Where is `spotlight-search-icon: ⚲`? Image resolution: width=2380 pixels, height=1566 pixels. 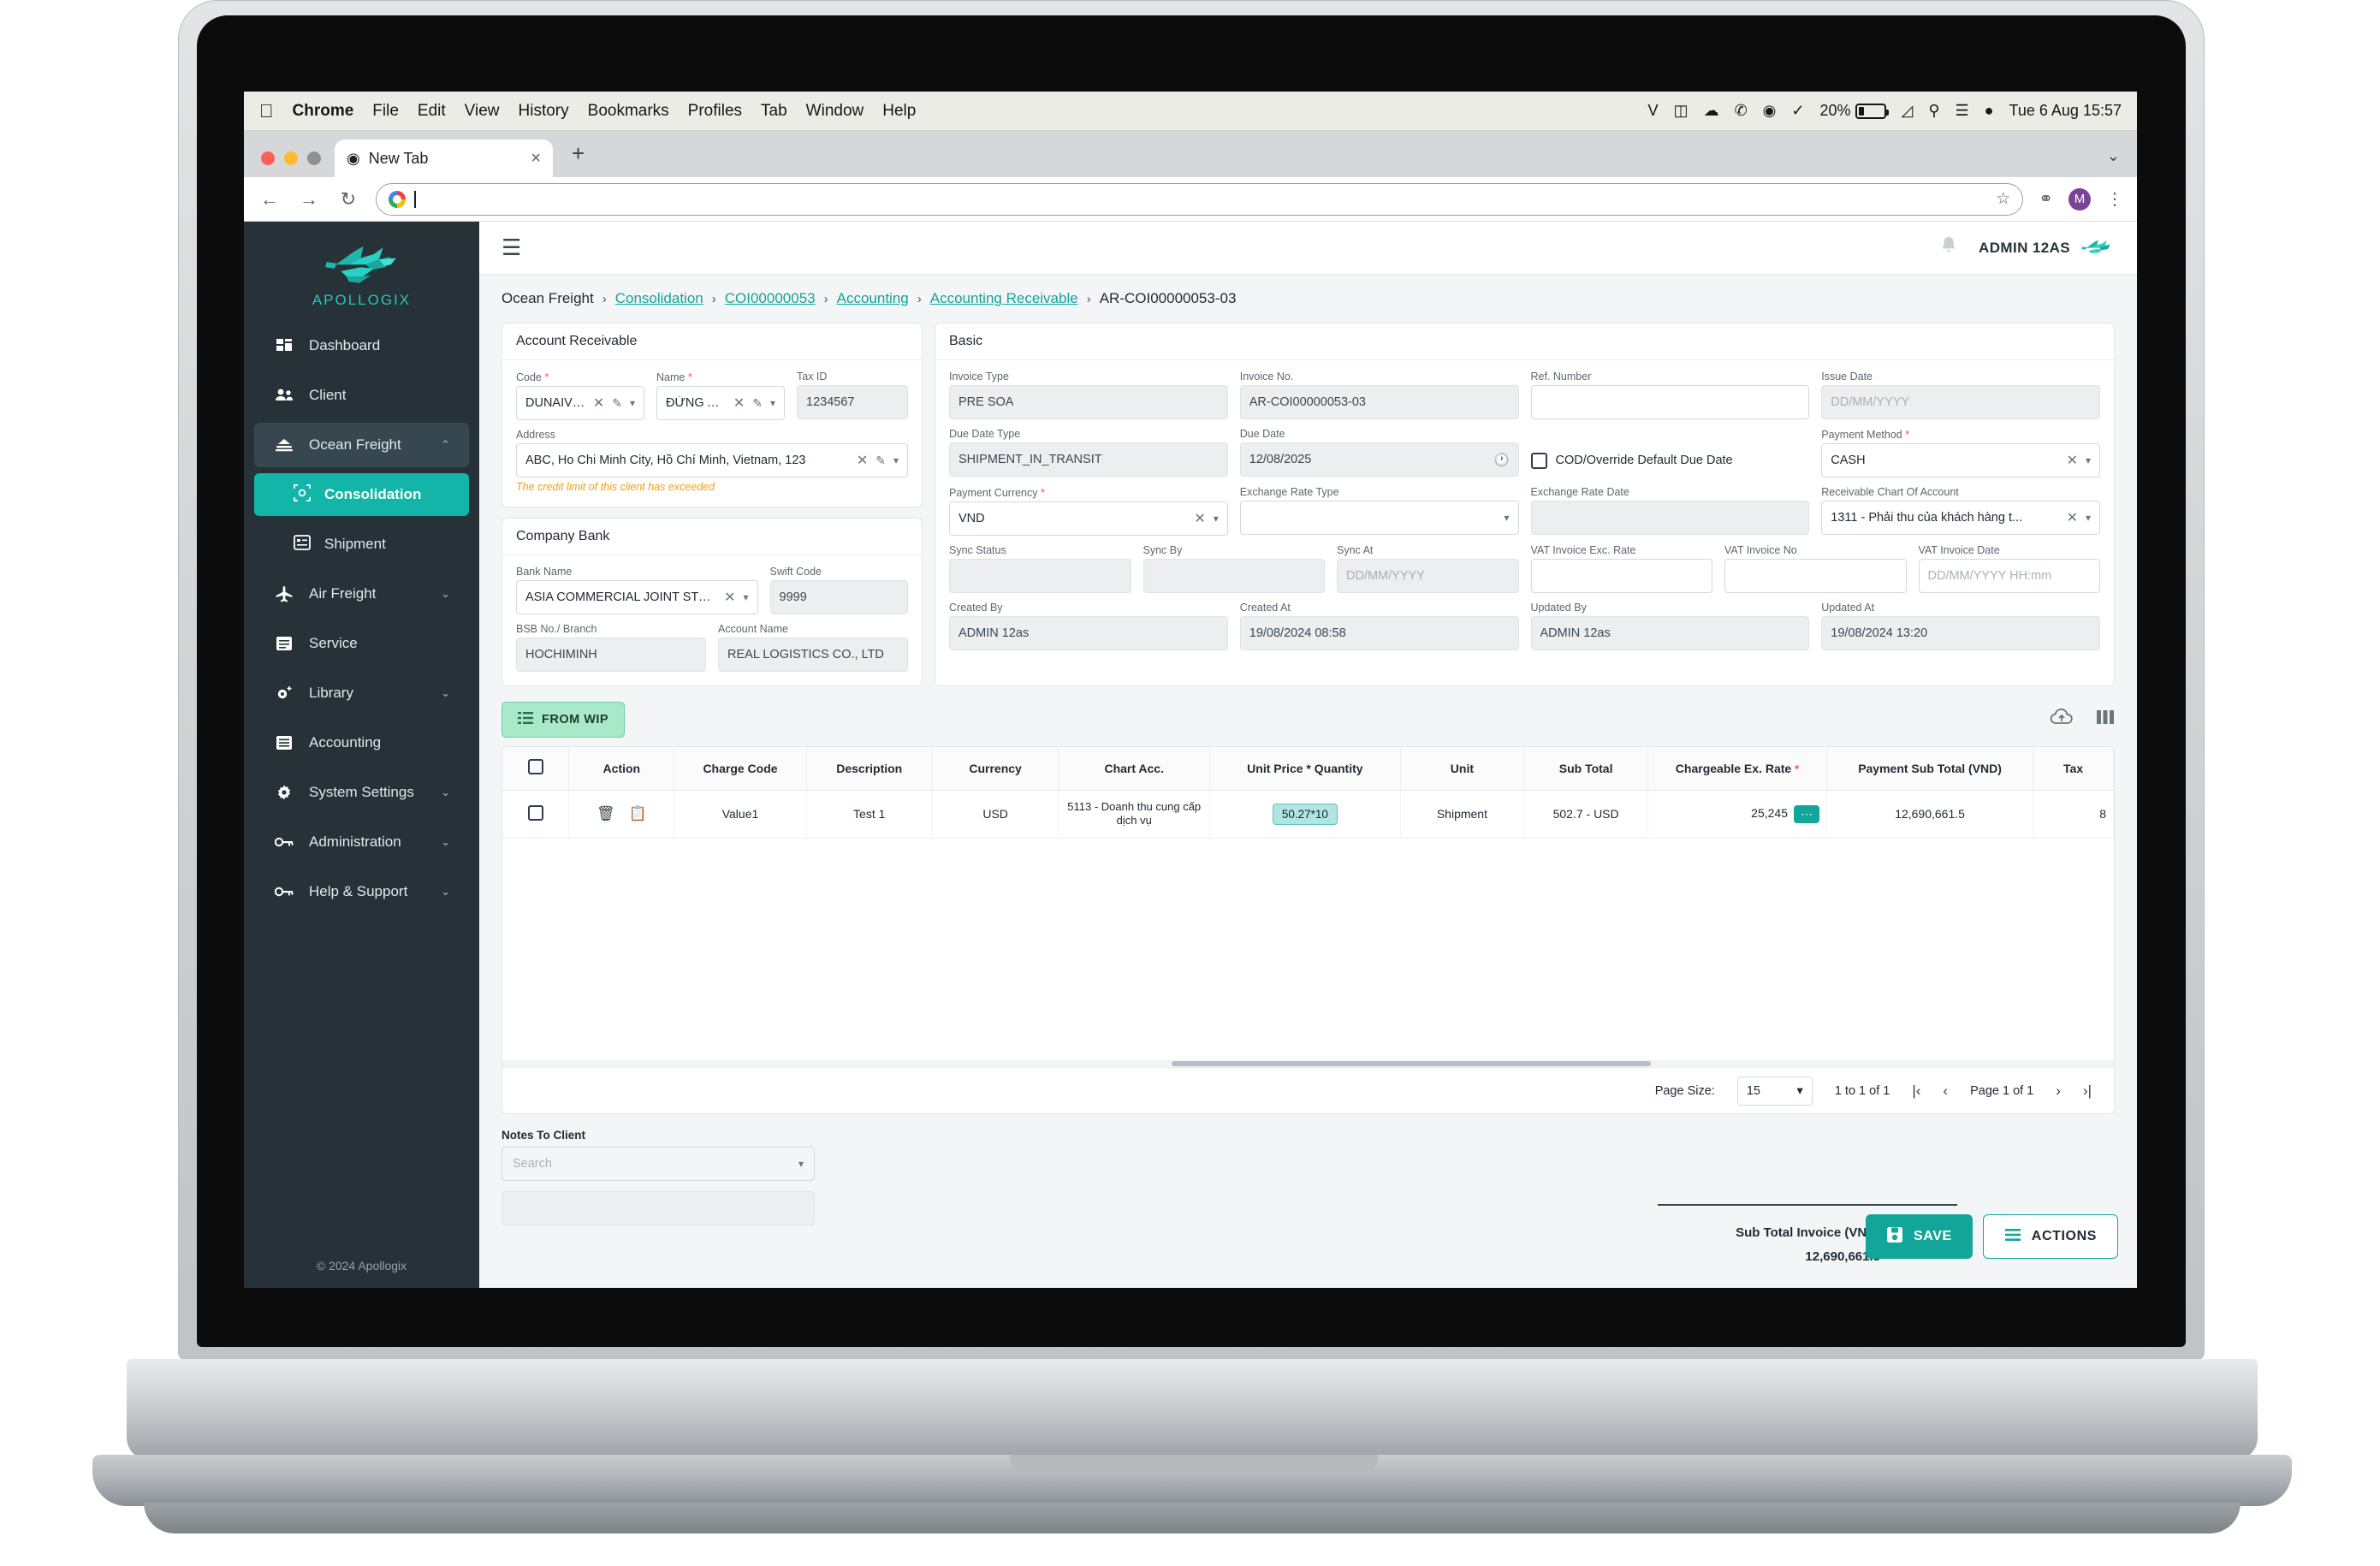
spotlight-search-icon: ⚲ is located at coordinates (1933, 111).